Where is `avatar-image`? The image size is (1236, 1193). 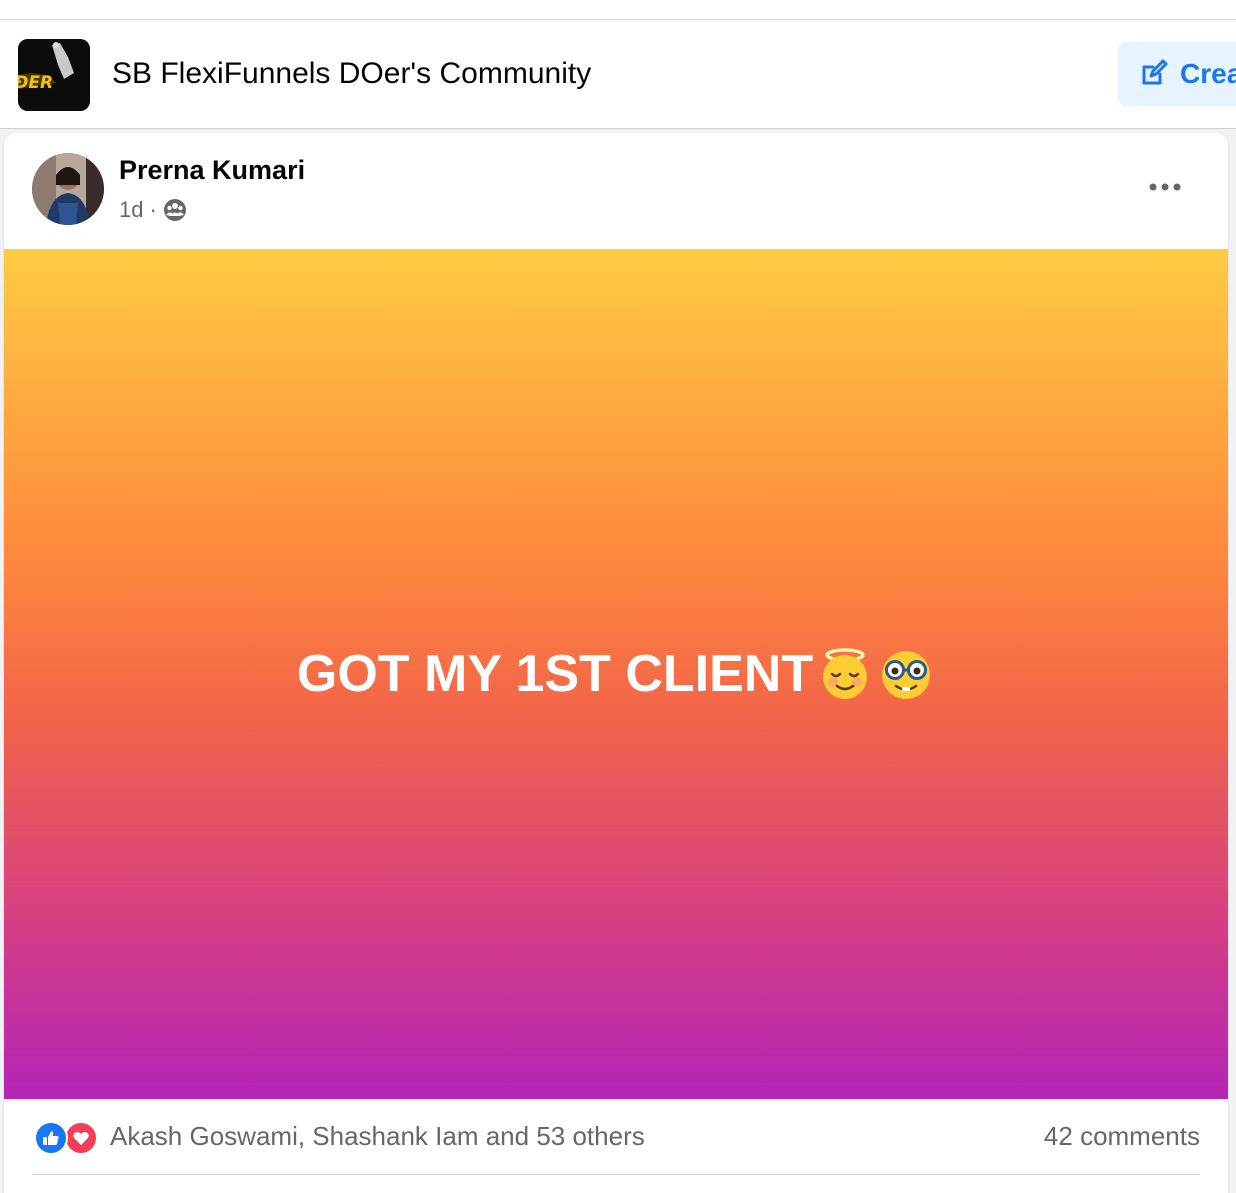 avatar-image is located at coordinates (68, 189).